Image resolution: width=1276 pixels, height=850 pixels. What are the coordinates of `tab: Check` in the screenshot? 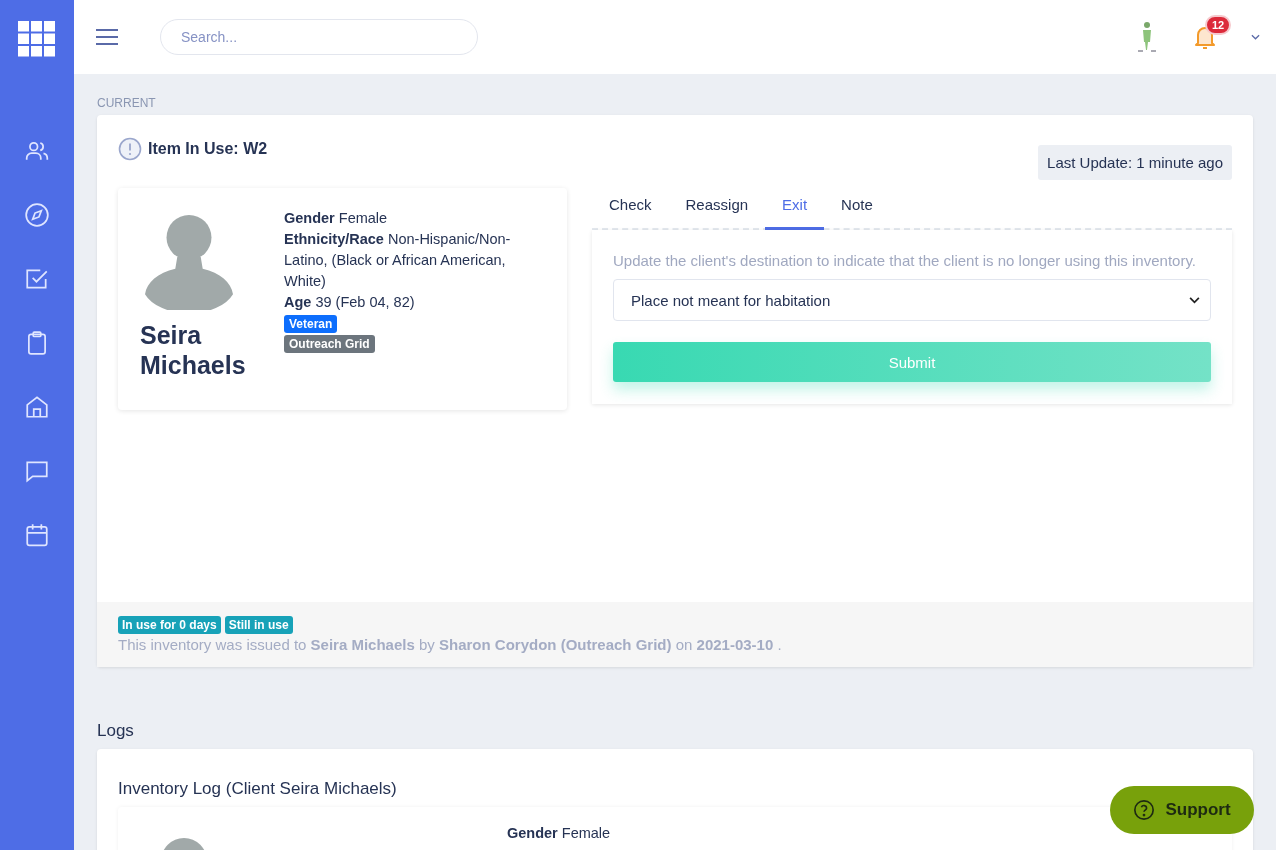 It's located at (630, 209).